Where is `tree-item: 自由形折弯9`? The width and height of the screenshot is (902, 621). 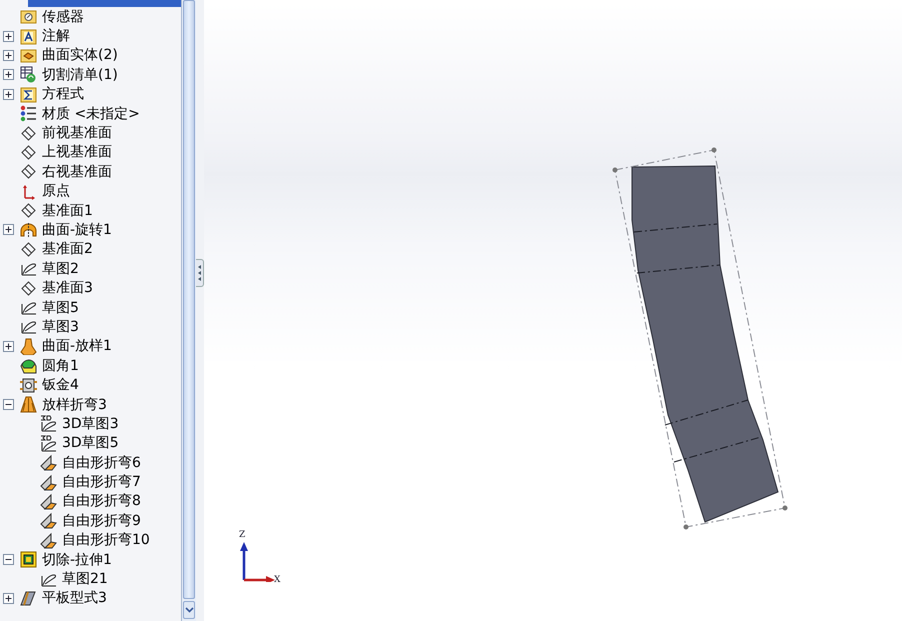 tree-item: 自由形折弯9 is located at coordinates (101, 521).